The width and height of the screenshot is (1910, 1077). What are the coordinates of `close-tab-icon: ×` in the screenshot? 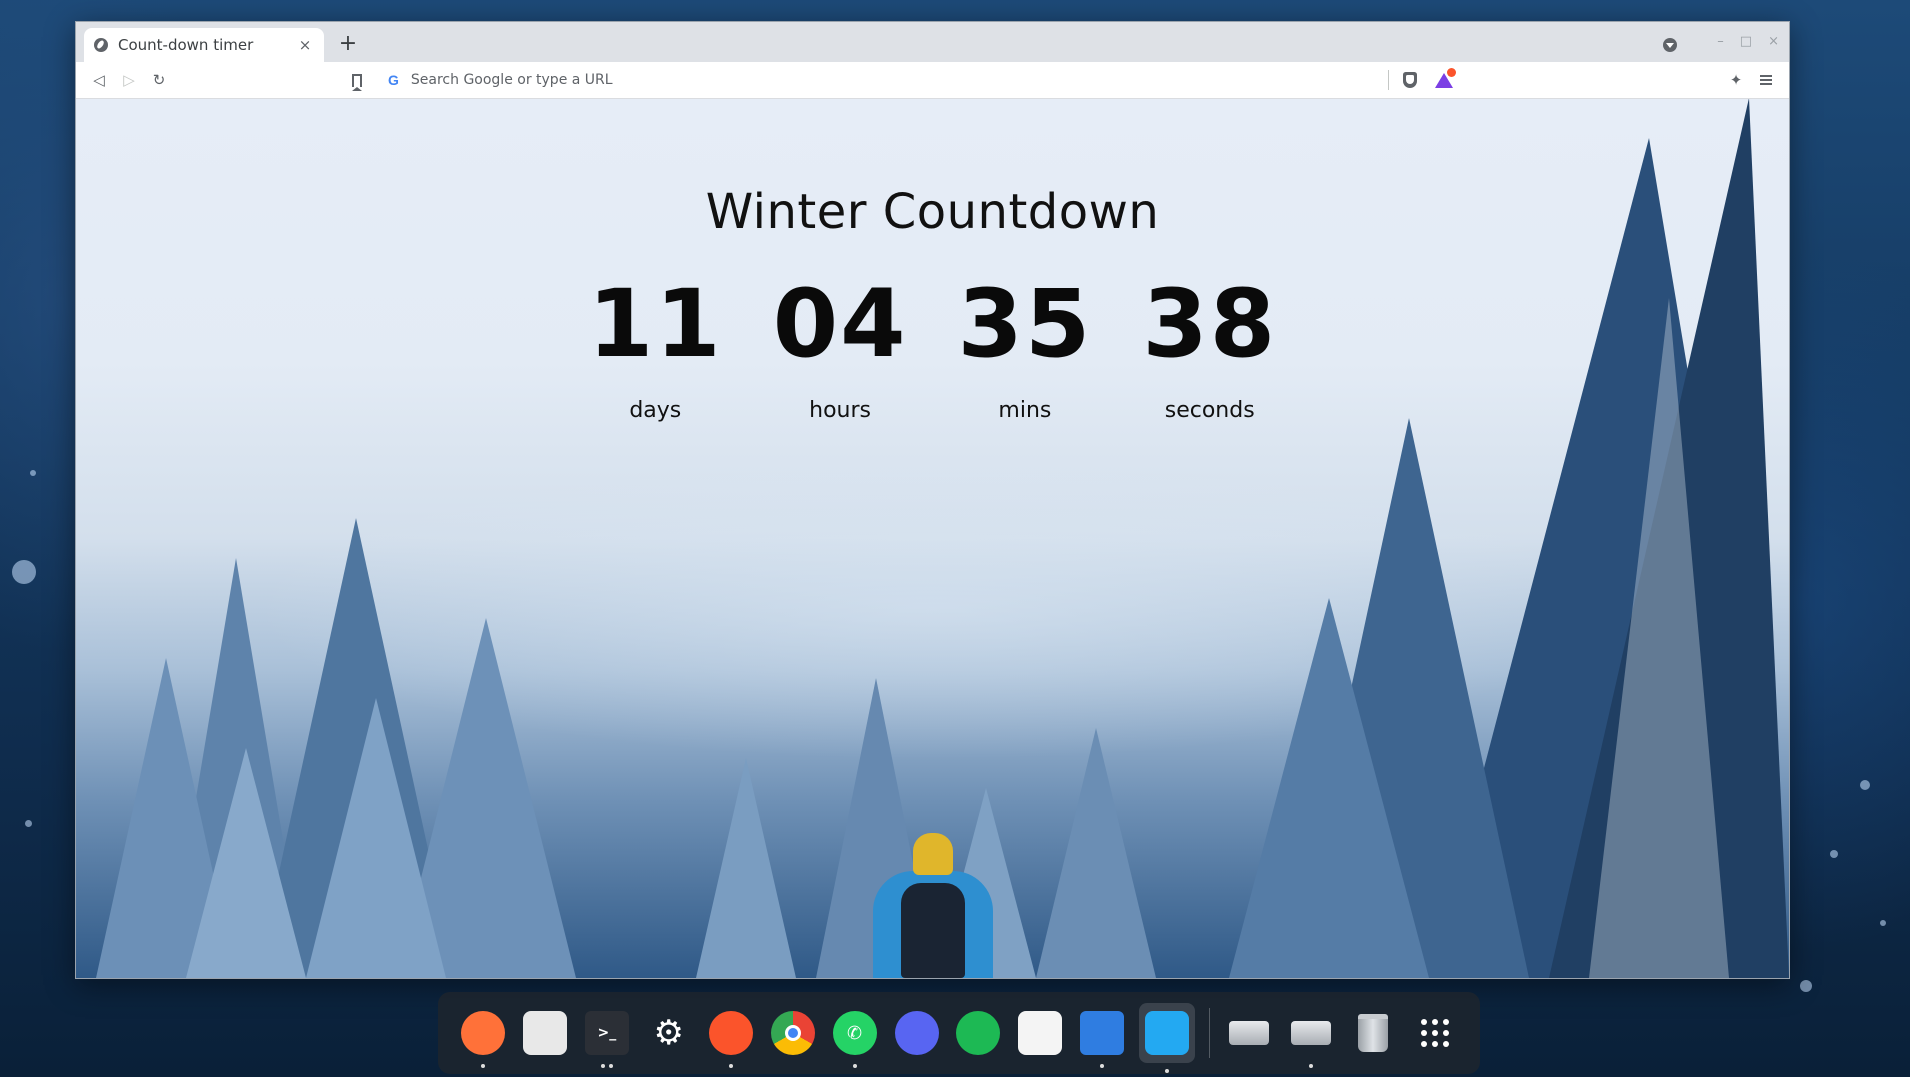 It's located at (305, 45).